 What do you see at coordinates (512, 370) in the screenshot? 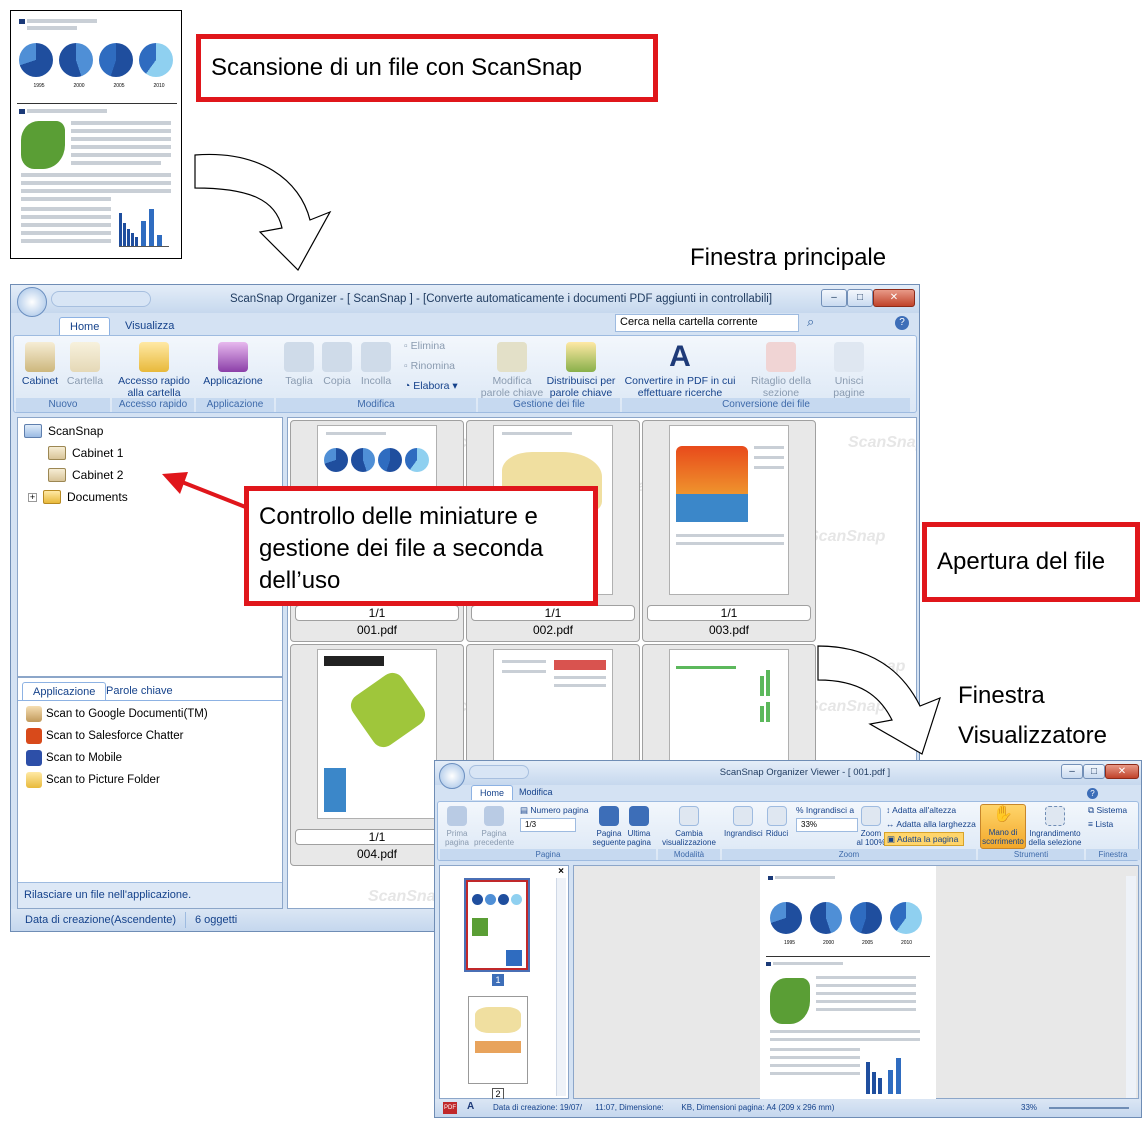
I see `modifica-parole-button: Modifica parole chiave` at bounding box center [512, 370].